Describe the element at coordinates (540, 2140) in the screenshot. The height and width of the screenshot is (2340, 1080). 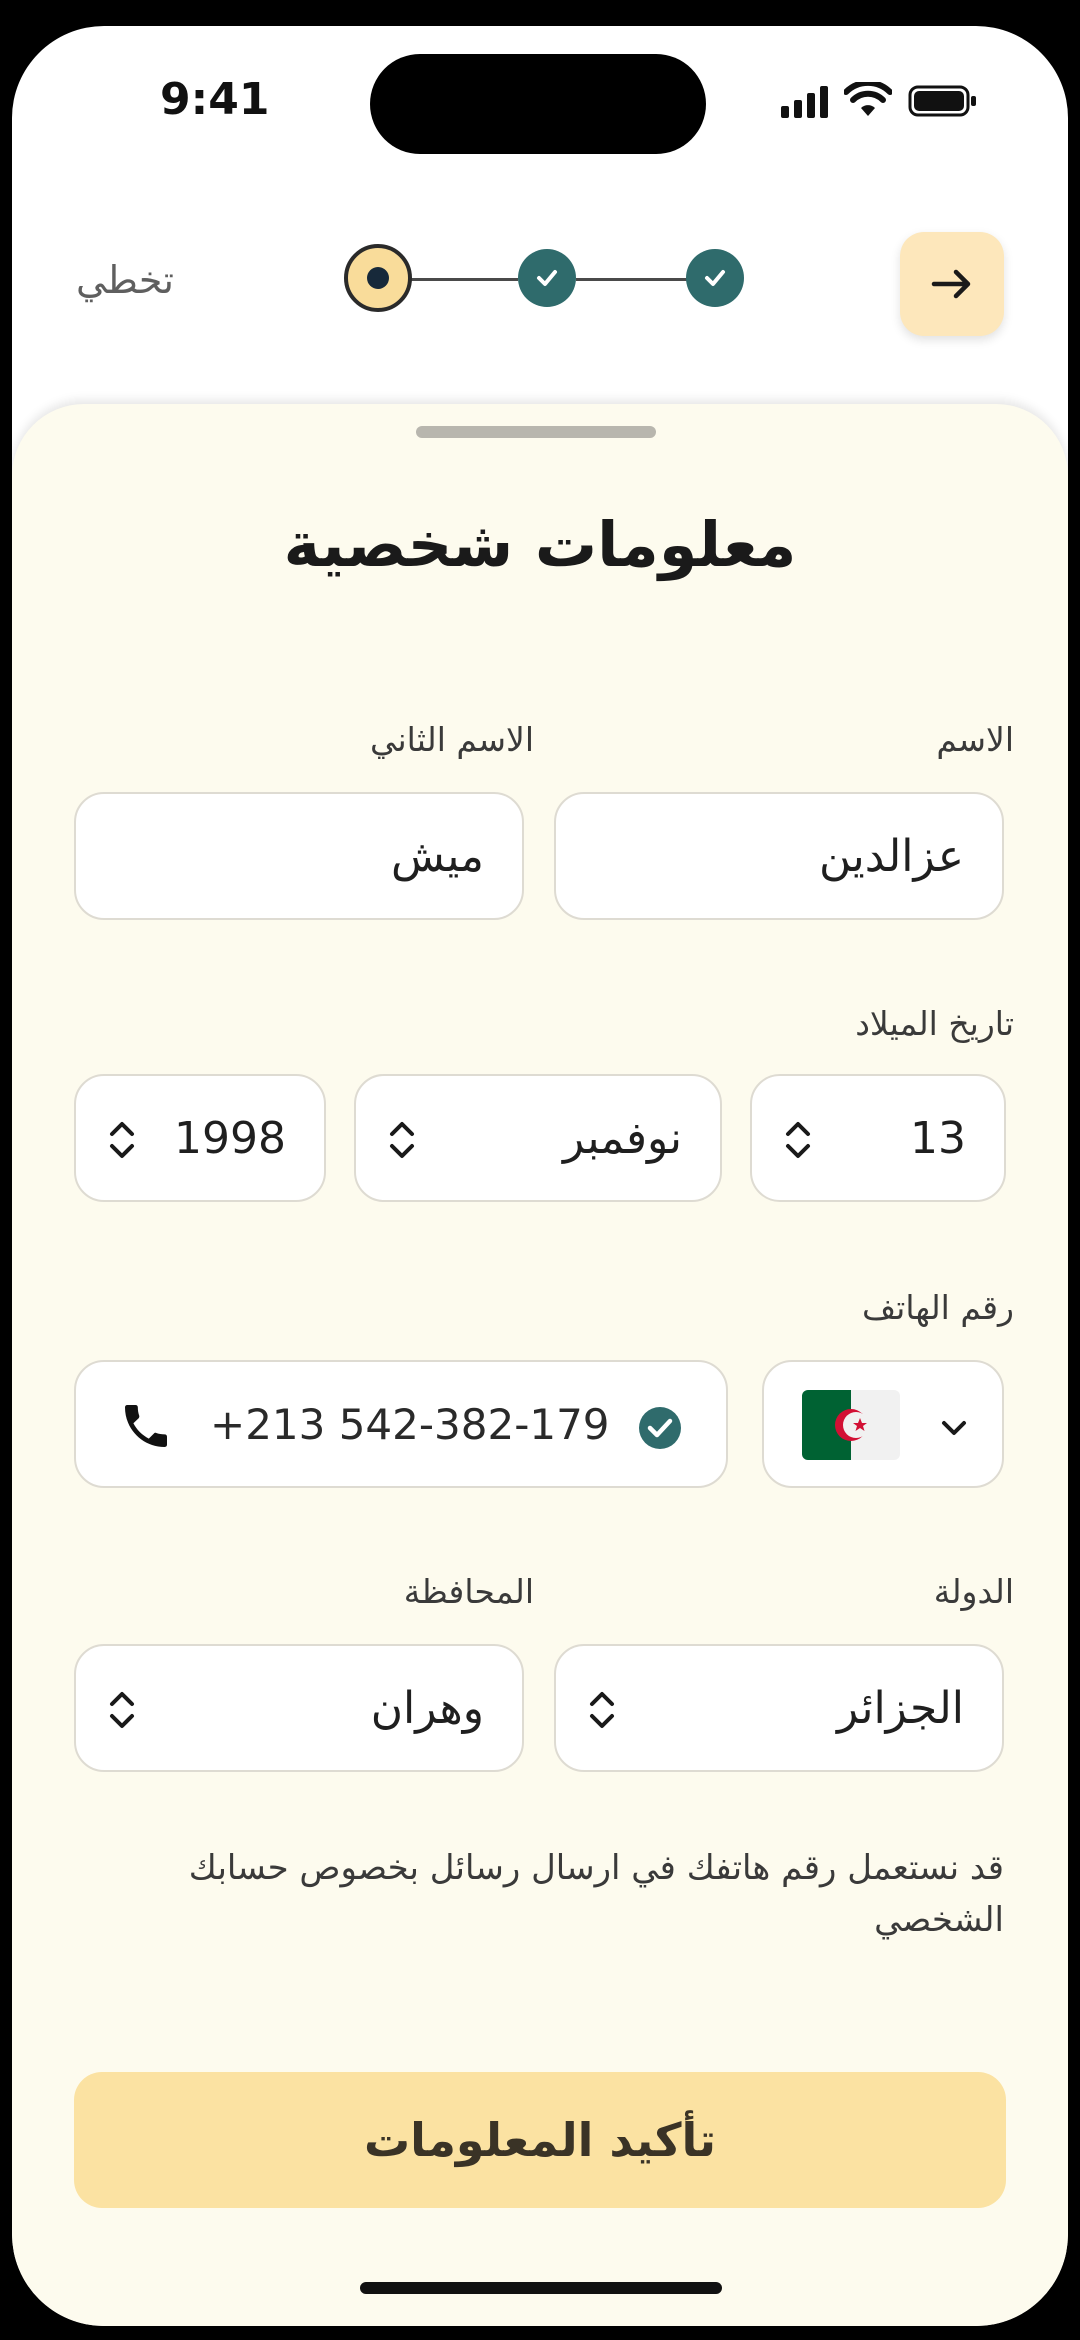
I see `confirm-button: تأكيد المعلومات` at that location.